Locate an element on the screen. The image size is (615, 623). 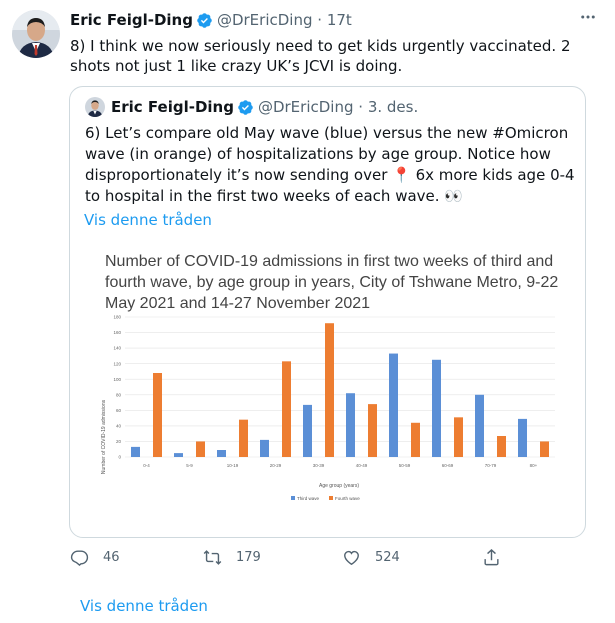
author-handle: @DrEricDing is located at coordinates (265, 20).